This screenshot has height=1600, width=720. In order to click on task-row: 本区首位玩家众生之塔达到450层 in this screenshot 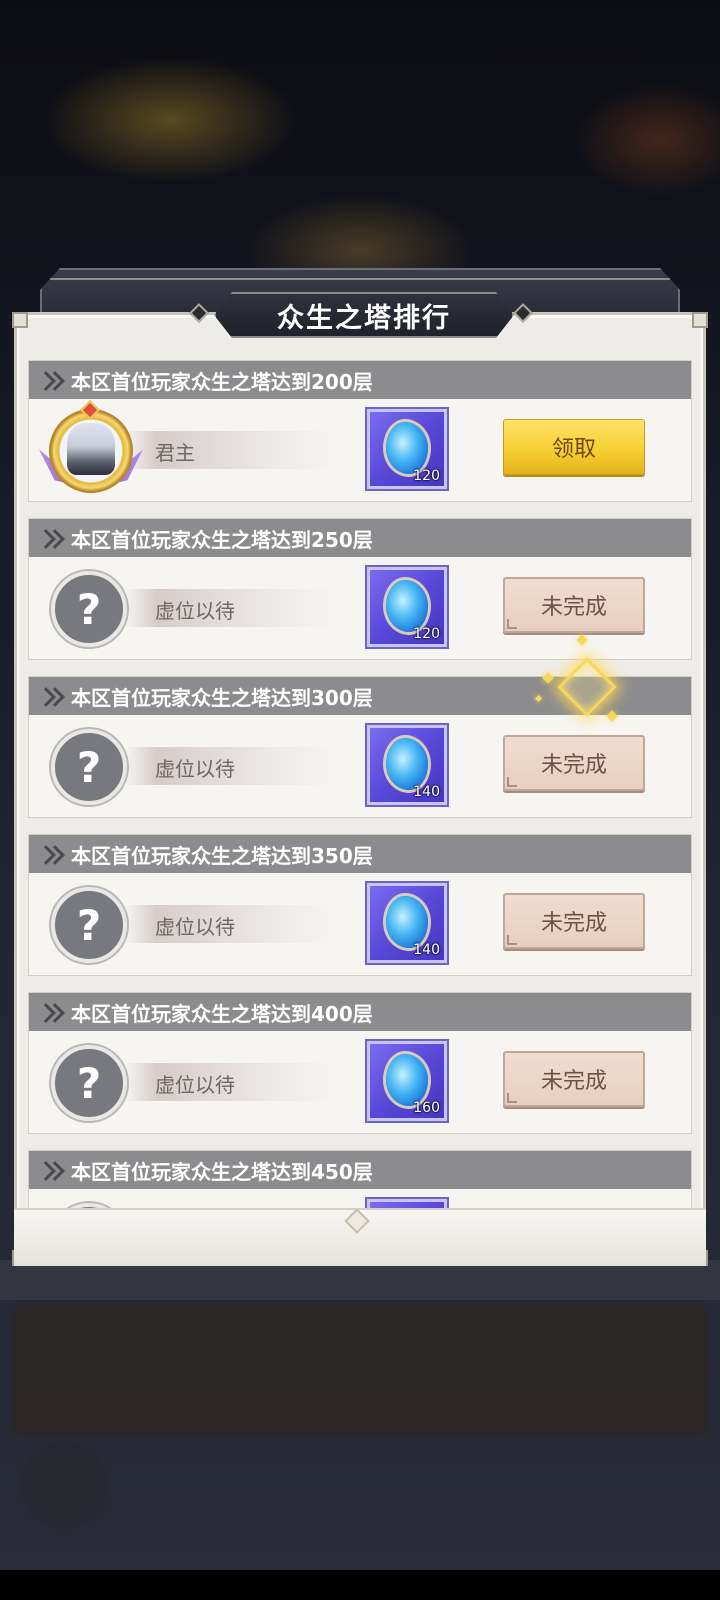, I will do `click(360, 1179)`.